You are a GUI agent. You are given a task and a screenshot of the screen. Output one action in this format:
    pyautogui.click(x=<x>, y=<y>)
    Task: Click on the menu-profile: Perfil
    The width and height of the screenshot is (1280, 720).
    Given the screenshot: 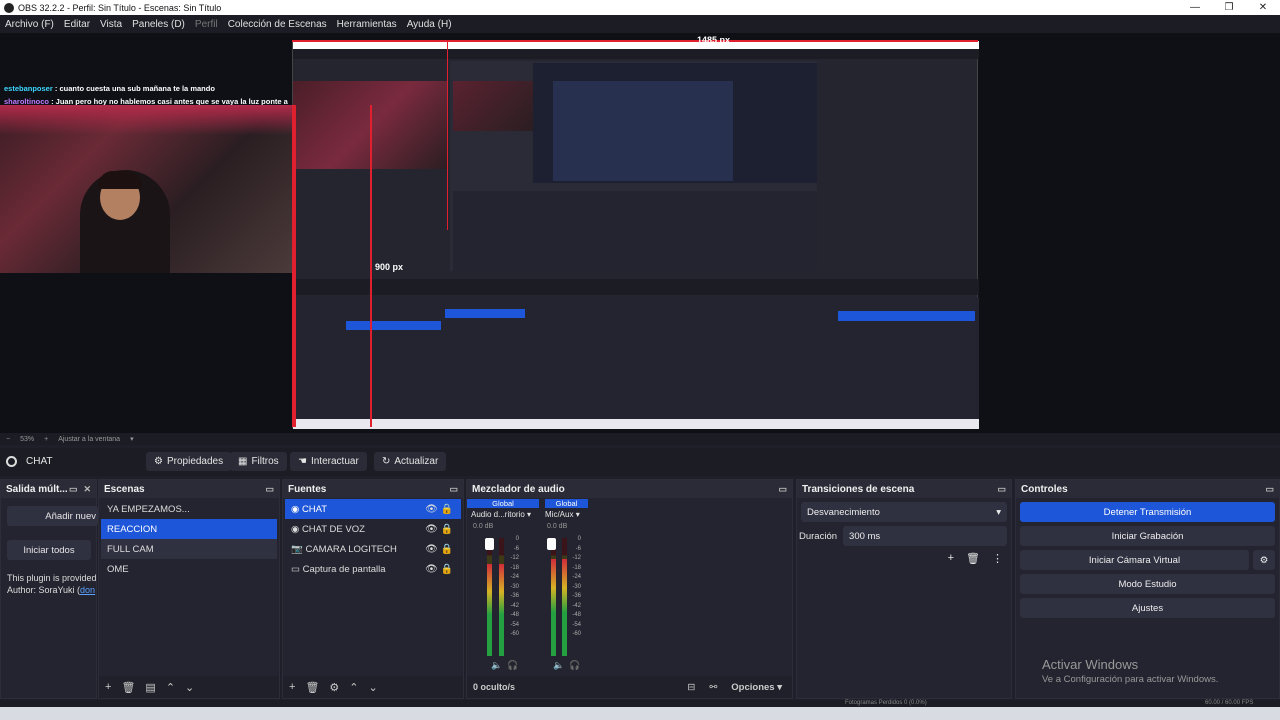 What is the action you would take?
    pyautogui.click(x=206, y=24)
    